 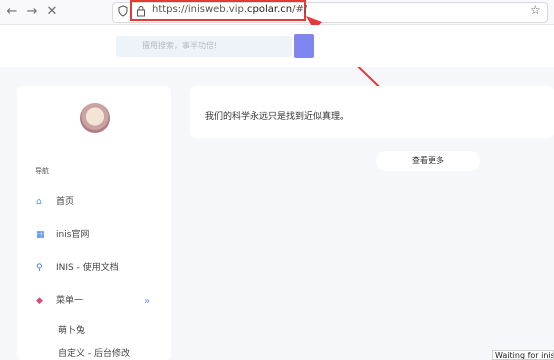 What do you see at coordinates (70, 301) in the screenshot?
I see `sidebar-item-label: 菜单一` at bounding box center [70, 301].